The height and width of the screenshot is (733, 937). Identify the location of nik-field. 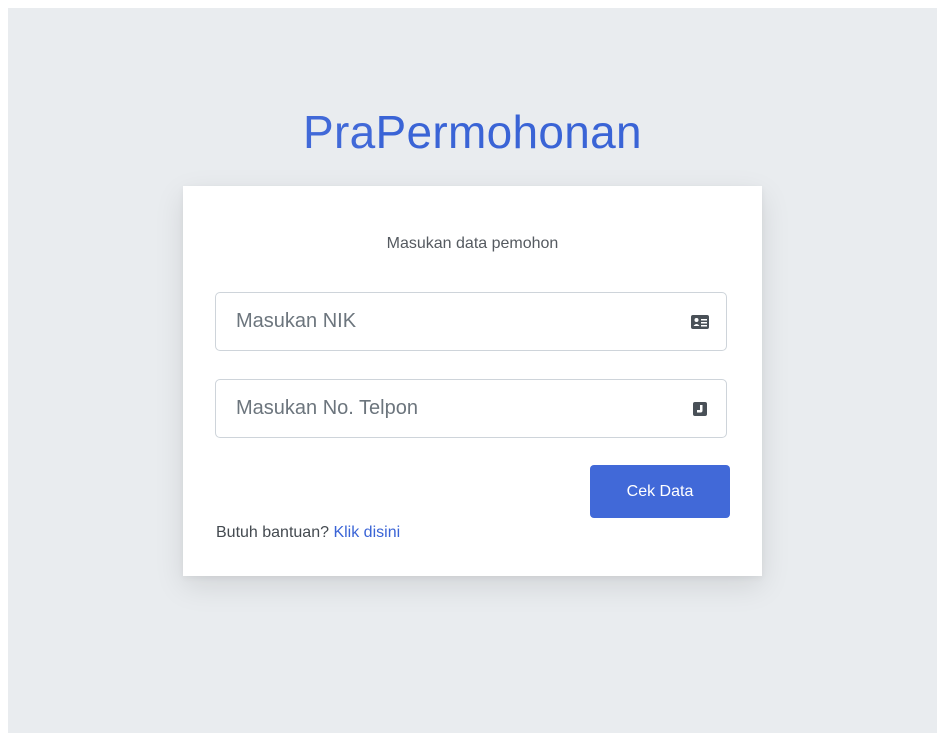
(471, 321).